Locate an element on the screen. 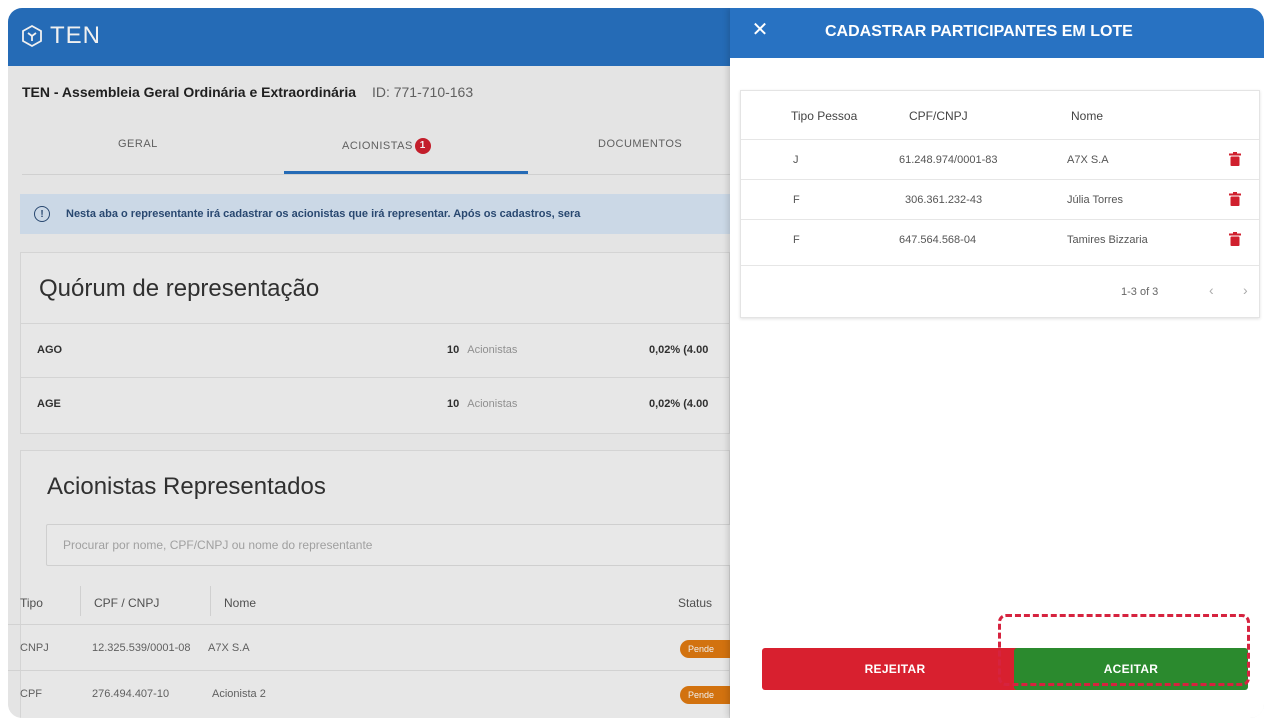 Image resolution: width=1264 pixels, height=718 pixels. pagination: 1-3 of 3 ‹ › is located at coordinates (1000, 291).